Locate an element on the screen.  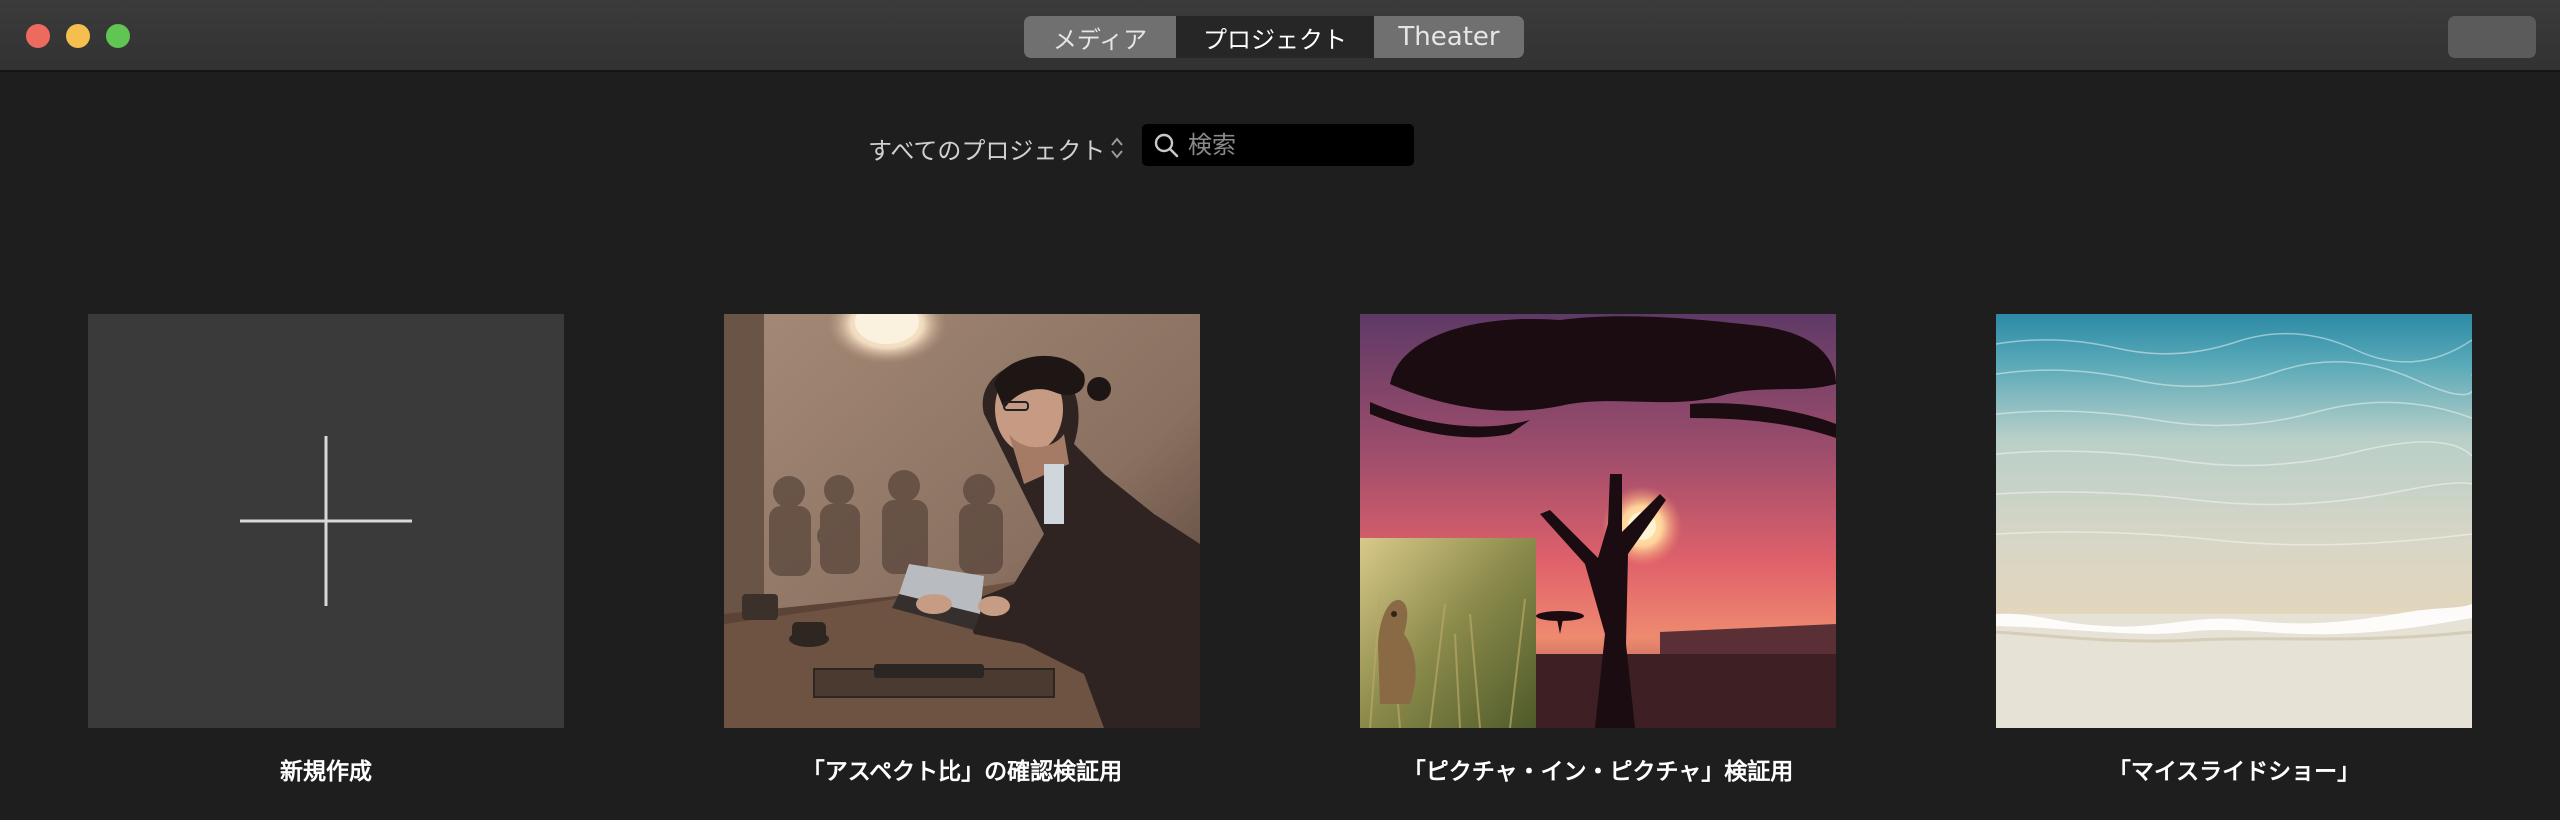
search-input is located at coordinates (1298, 145).